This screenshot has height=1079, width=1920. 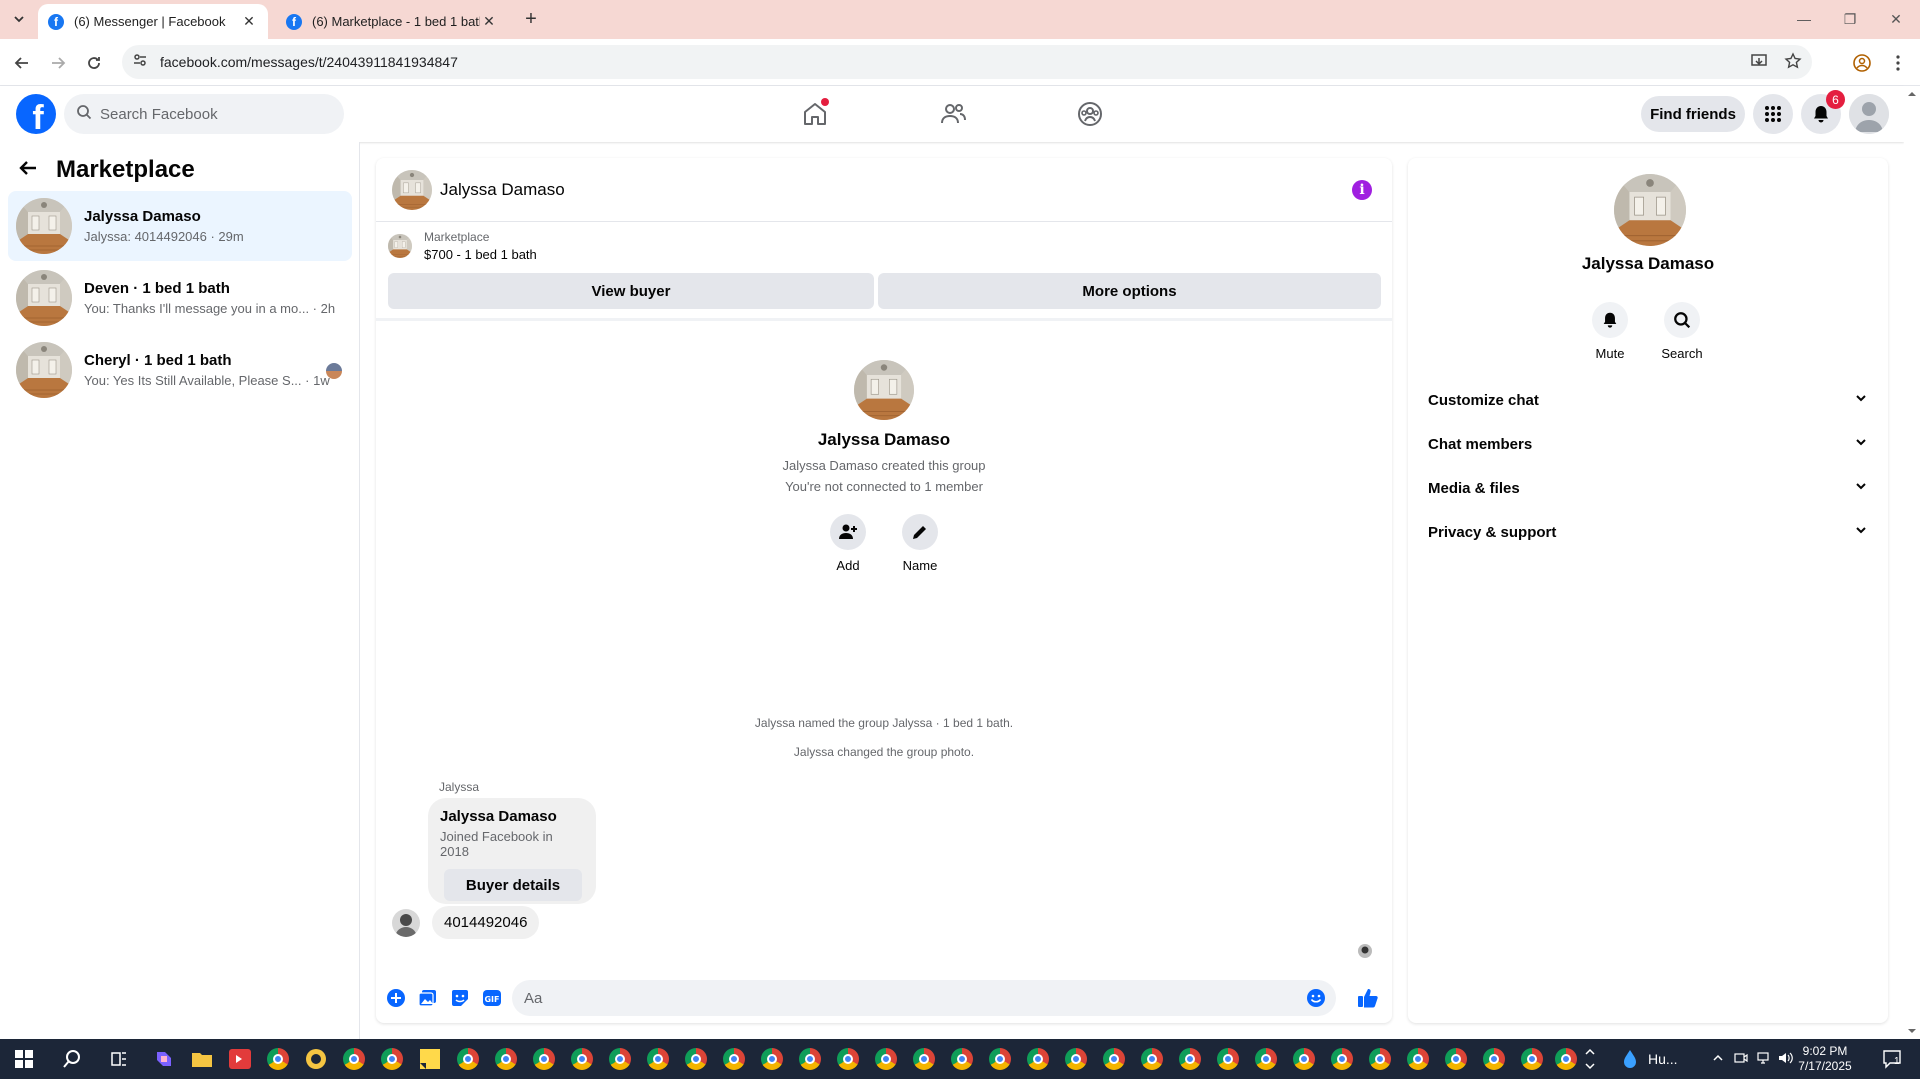 I want to click on facebook-search-box, so click(x=204, y=114).